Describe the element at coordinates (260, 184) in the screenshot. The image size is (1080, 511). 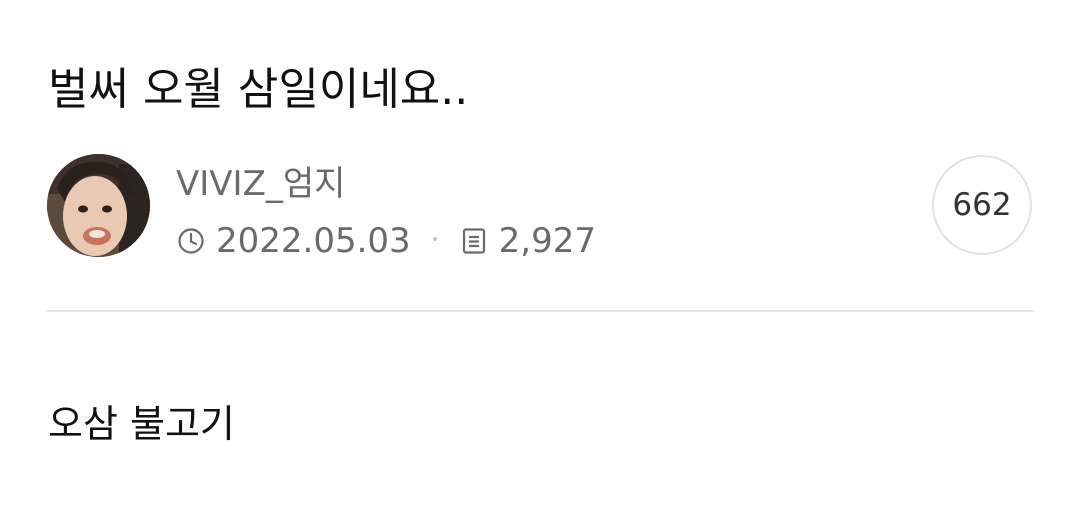
I see `author-name: VIVIZ_엄지` at that location.